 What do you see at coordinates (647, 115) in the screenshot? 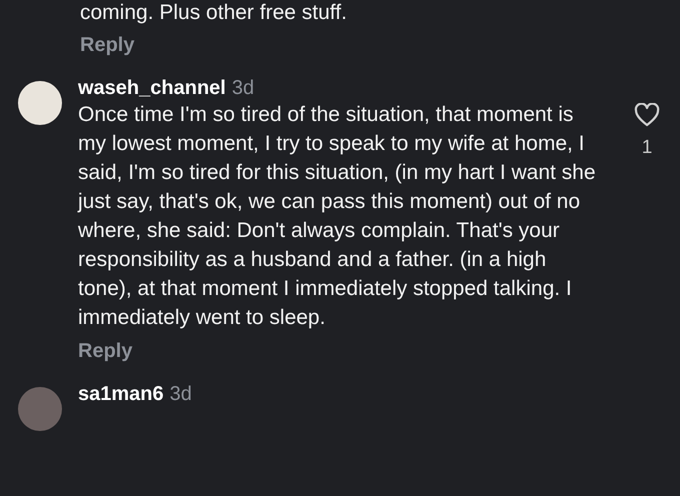
I see `heart-icon` at bounding box center [647, 115].